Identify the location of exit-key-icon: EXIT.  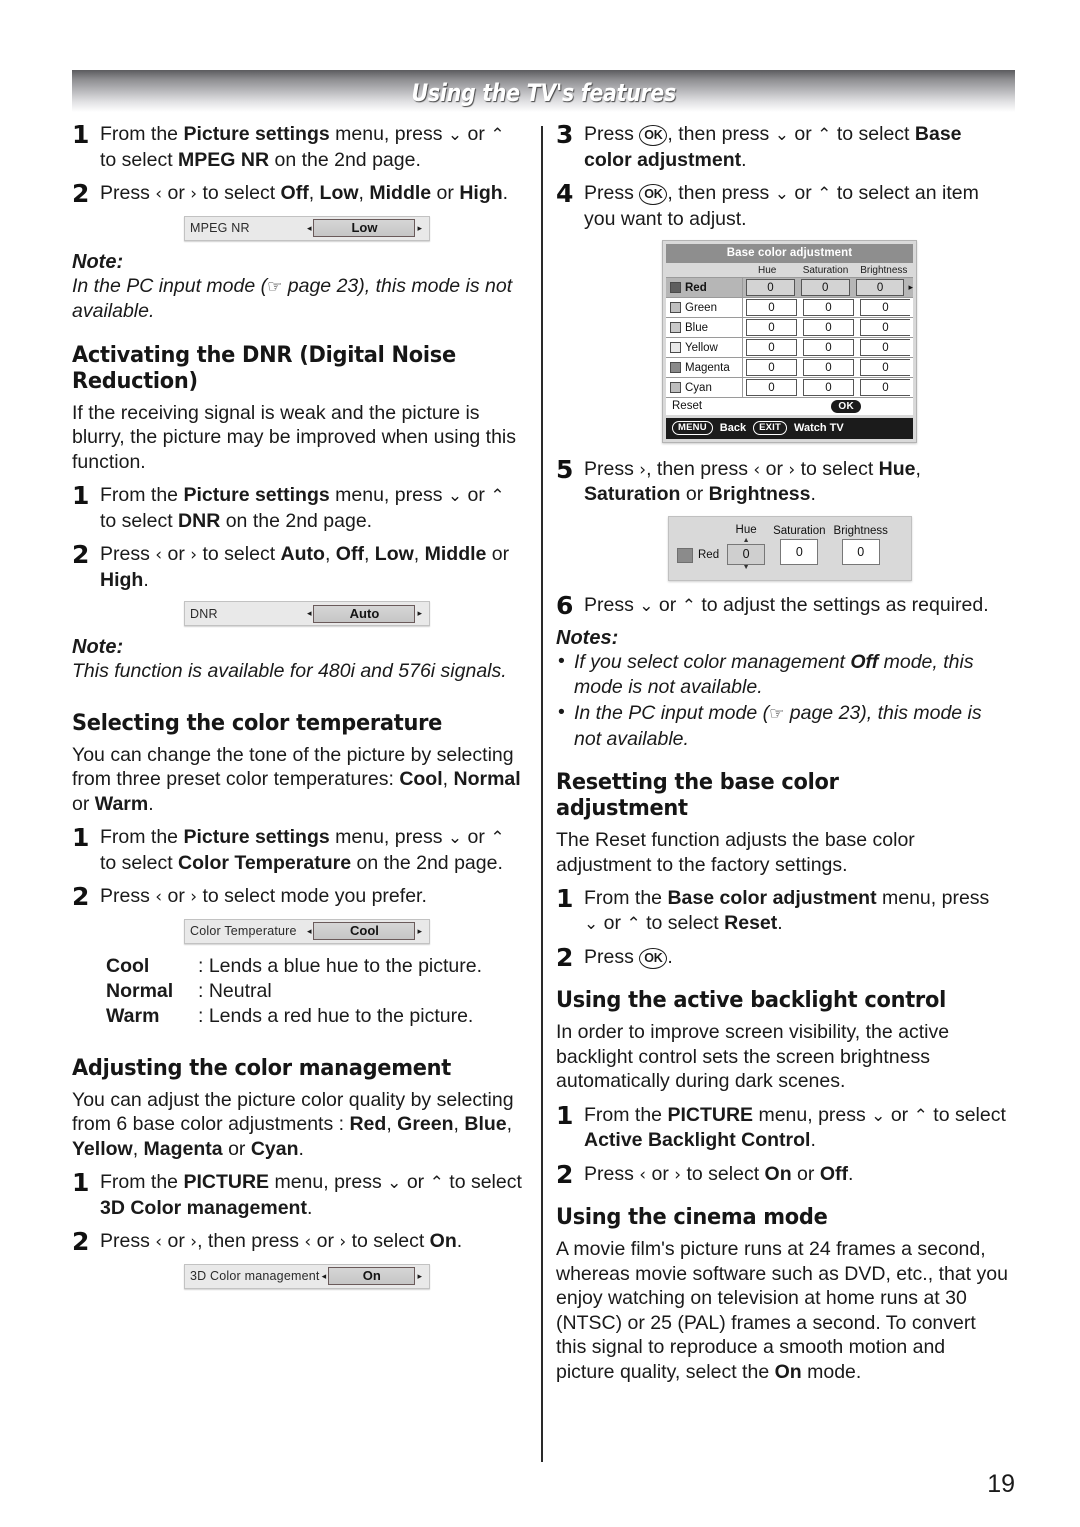
(770, 427).